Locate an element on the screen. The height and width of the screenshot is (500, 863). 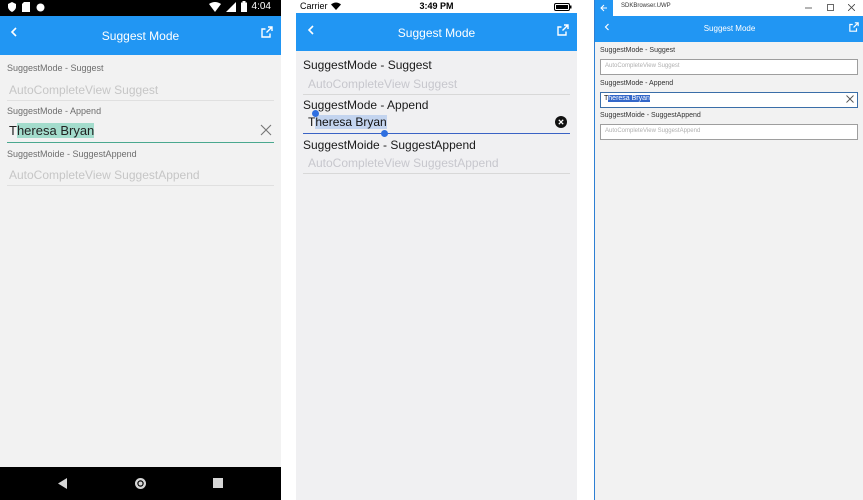
maximize-icon is located at coordinates (830, 7).